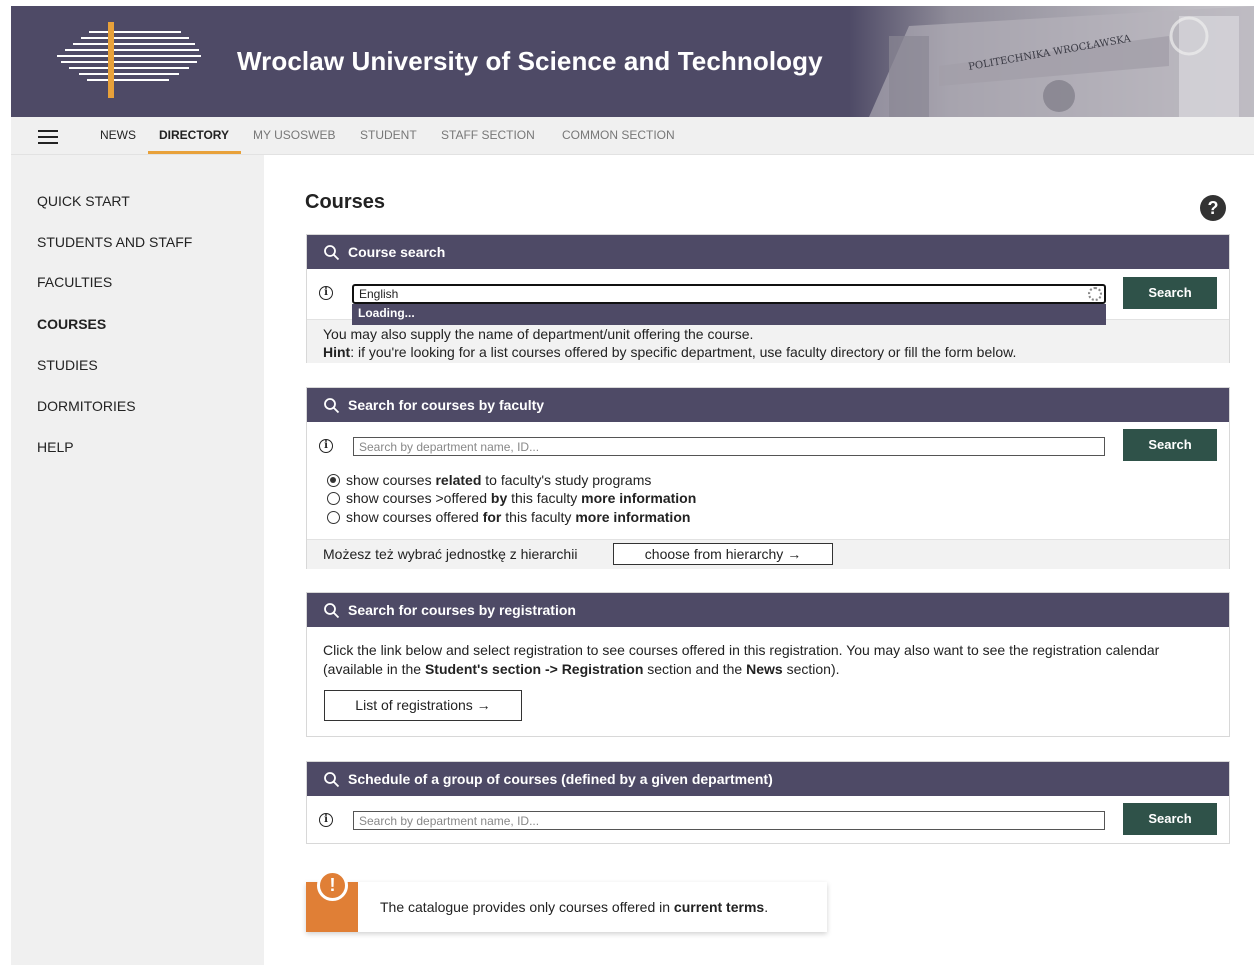  What do you see at coordinates (423, 705) in the screenshot?
I see `list-of-registrations-button: List of registrations →` at bounding box center [423, 705].